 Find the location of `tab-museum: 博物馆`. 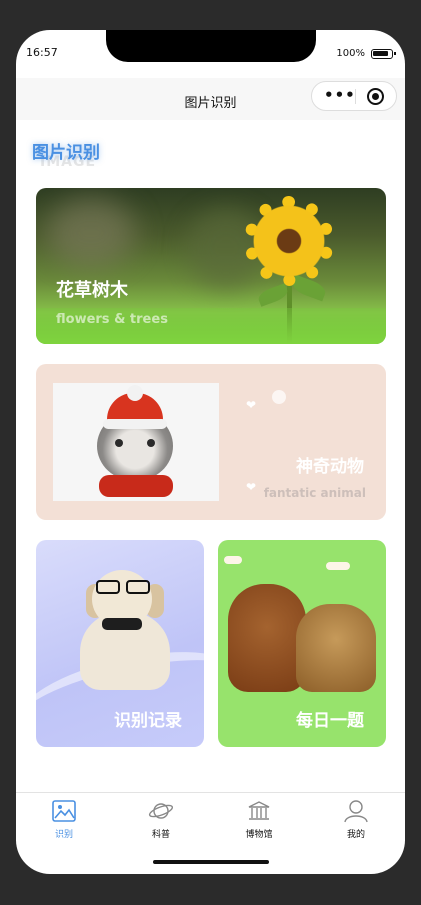

tab-museum: 博物馆 is located at coordinates (259, 819).